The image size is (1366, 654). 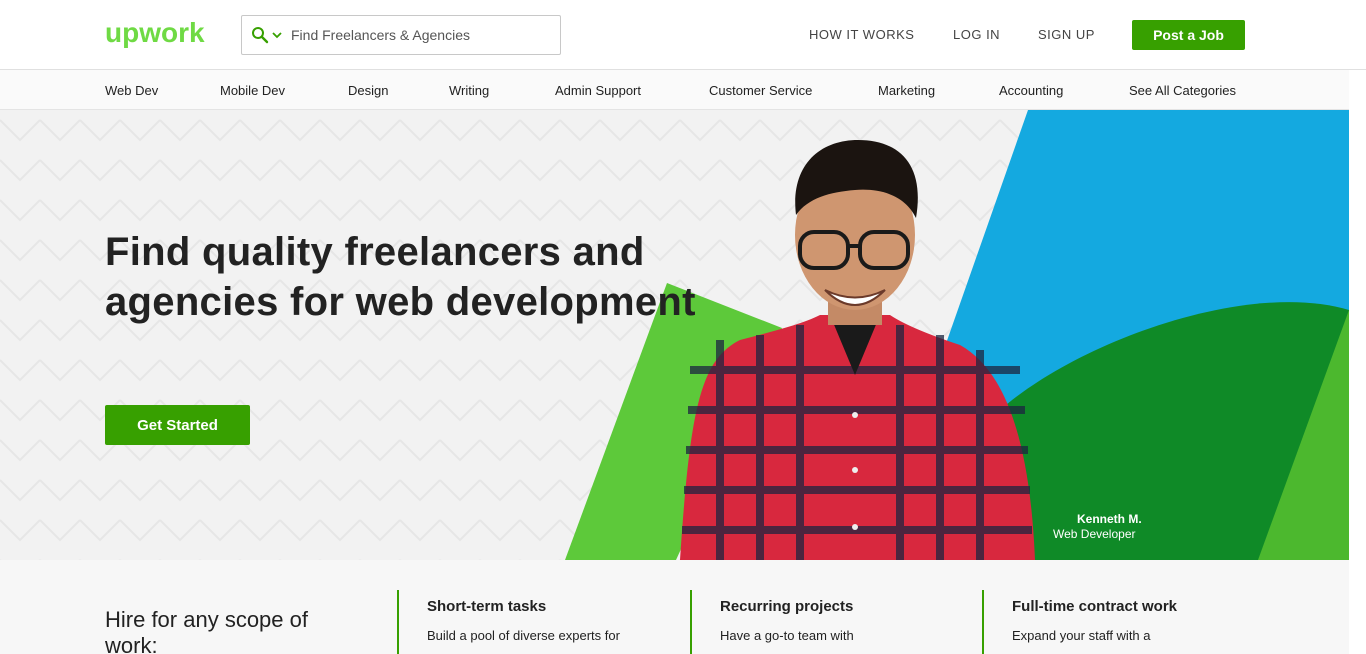 I want to click on upwork-logo: upwork, so click(x=160, y=34).